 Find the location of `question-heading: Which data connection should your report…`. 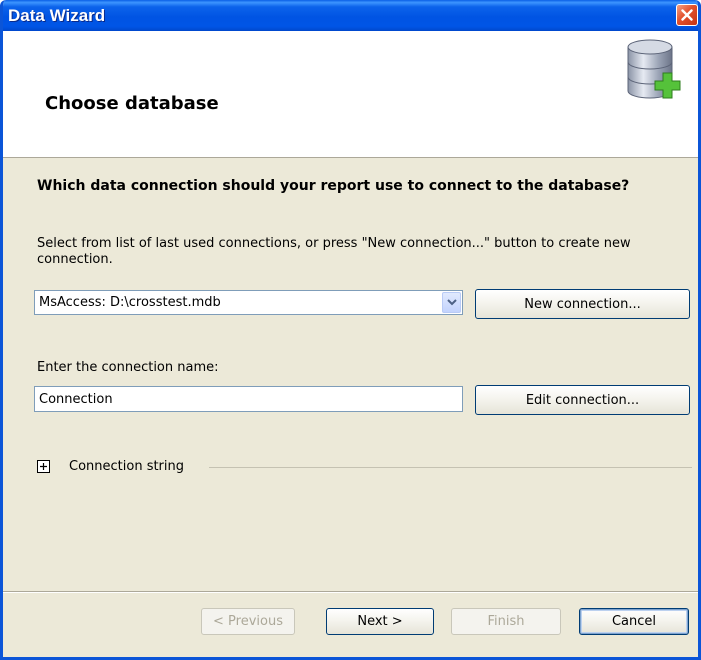

question-heading: Which data connection should your report… is located at coordinates (333, 186).